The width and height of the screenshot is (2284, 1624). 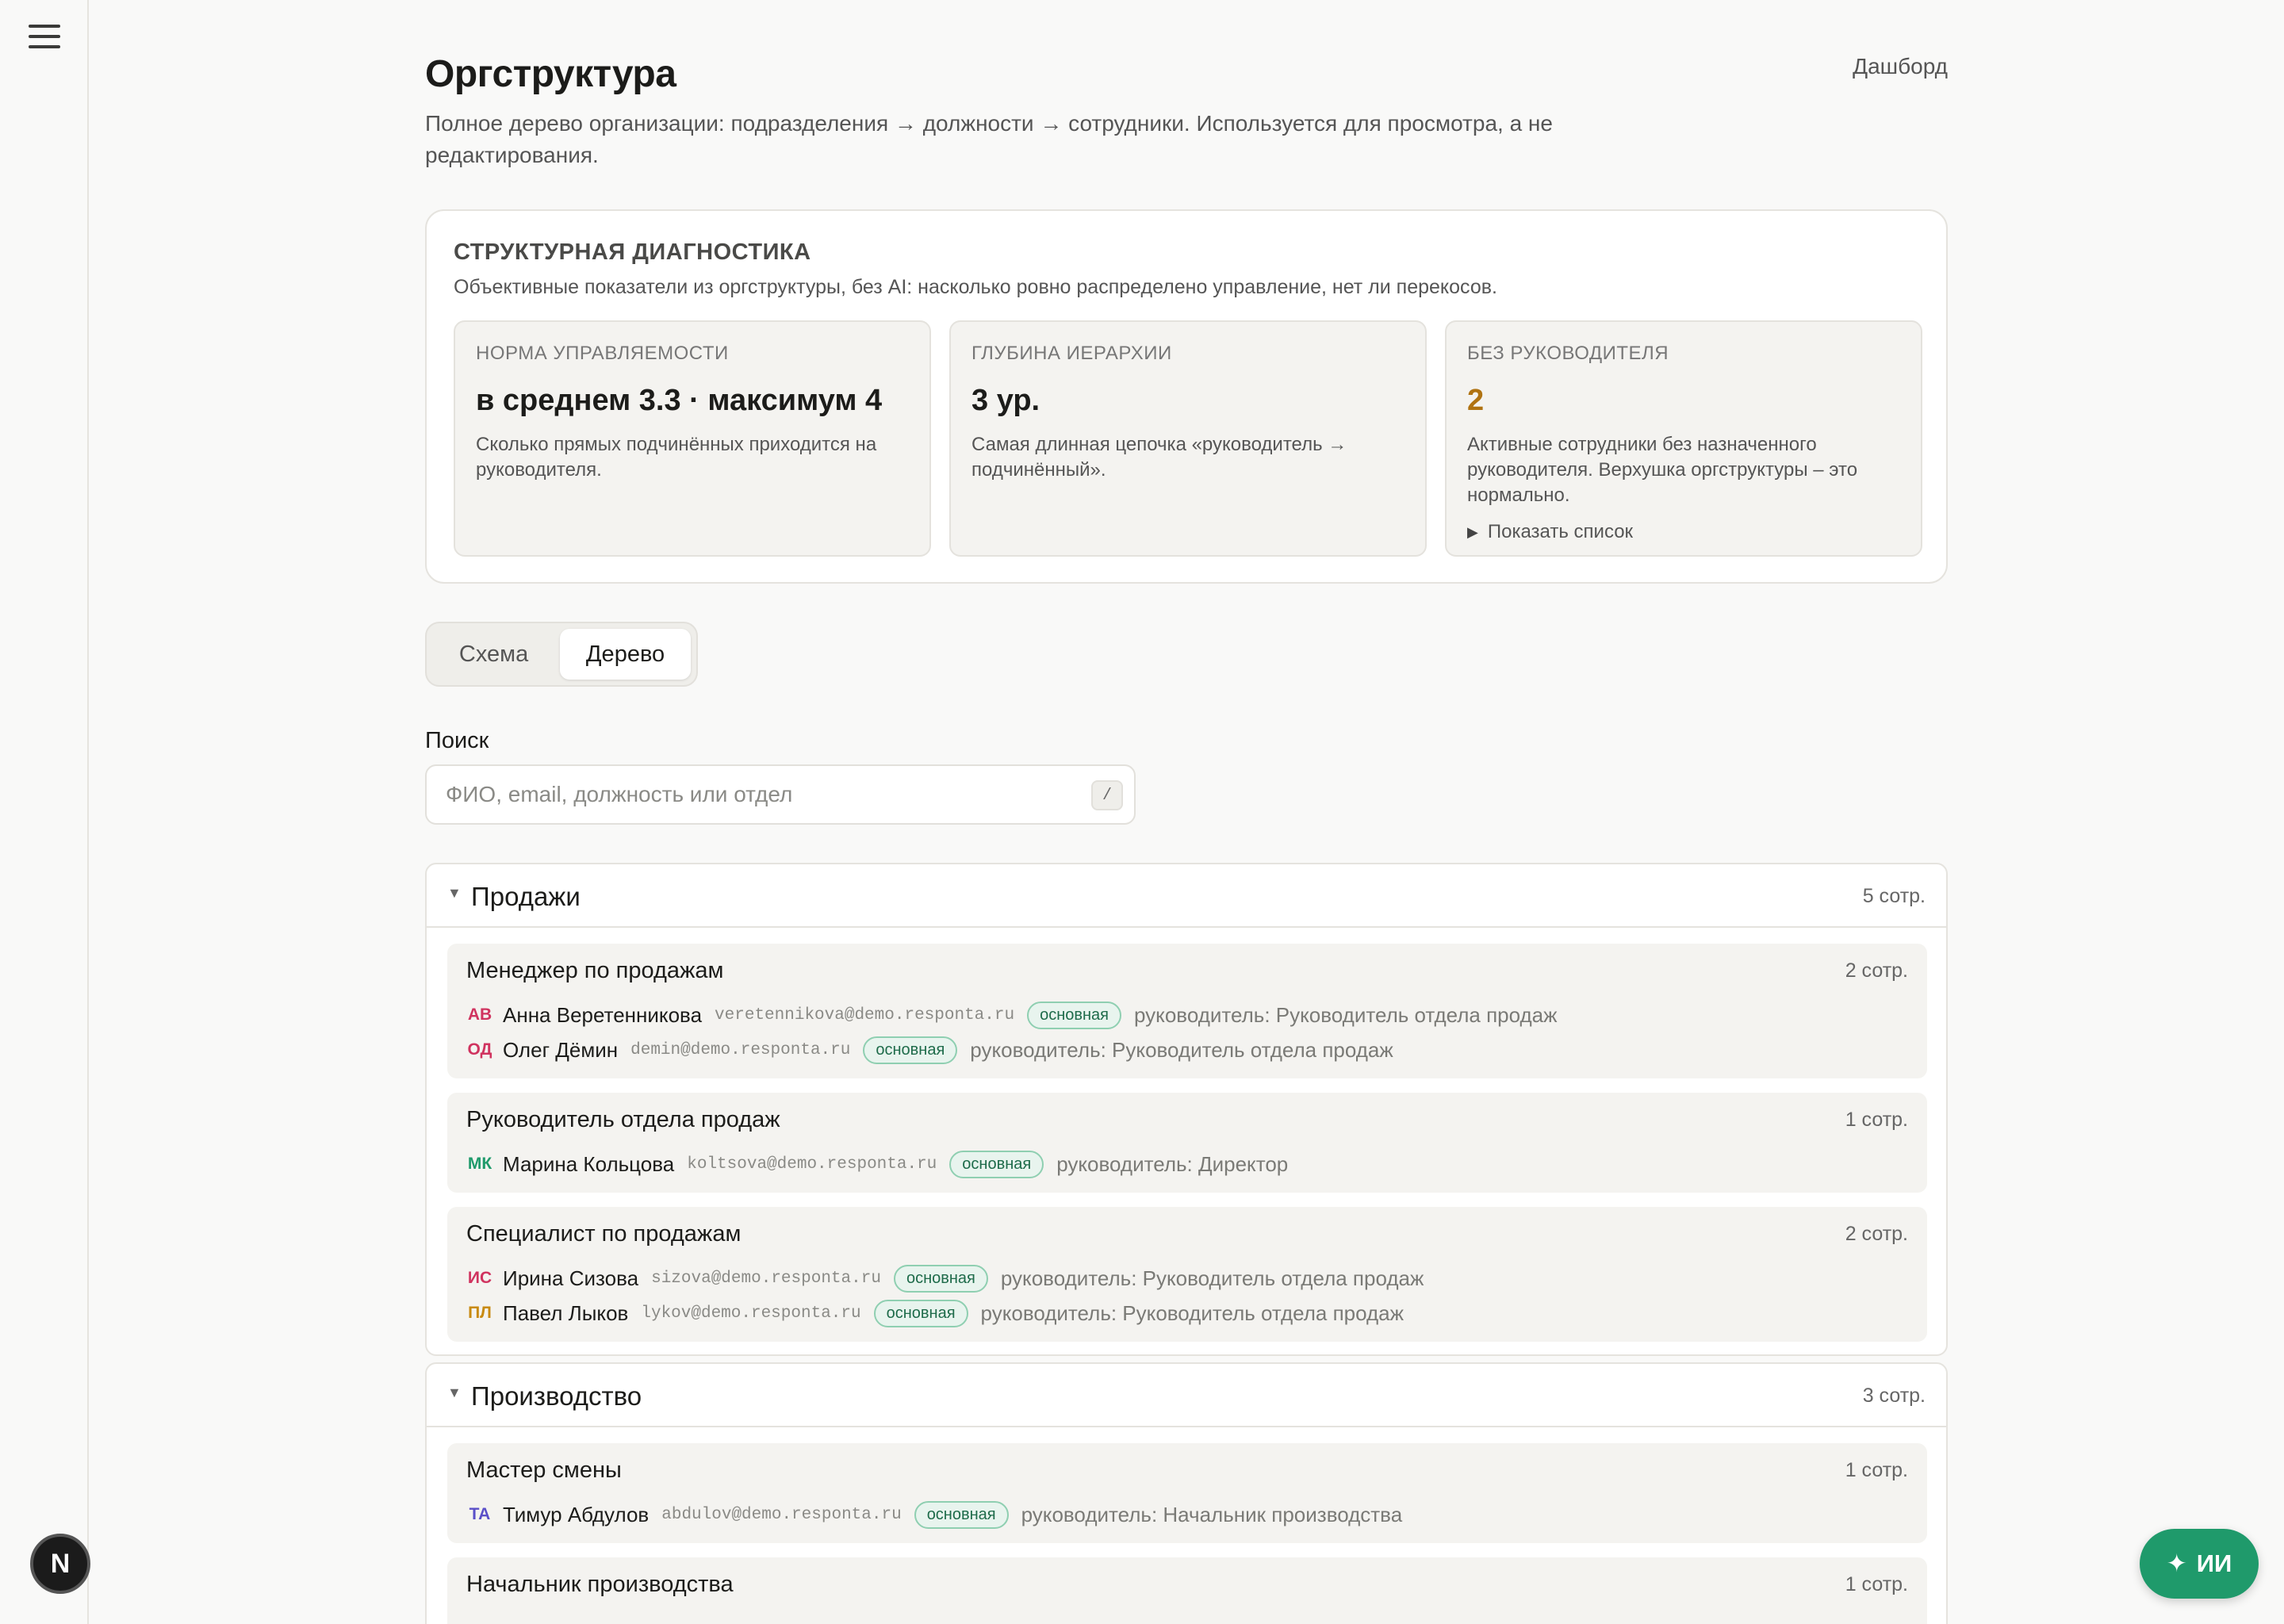 What do you see at coordinates (1560, 531) in the screenshot?
I see `show-list-label: Показать список` at bounding box center [1560, 531].